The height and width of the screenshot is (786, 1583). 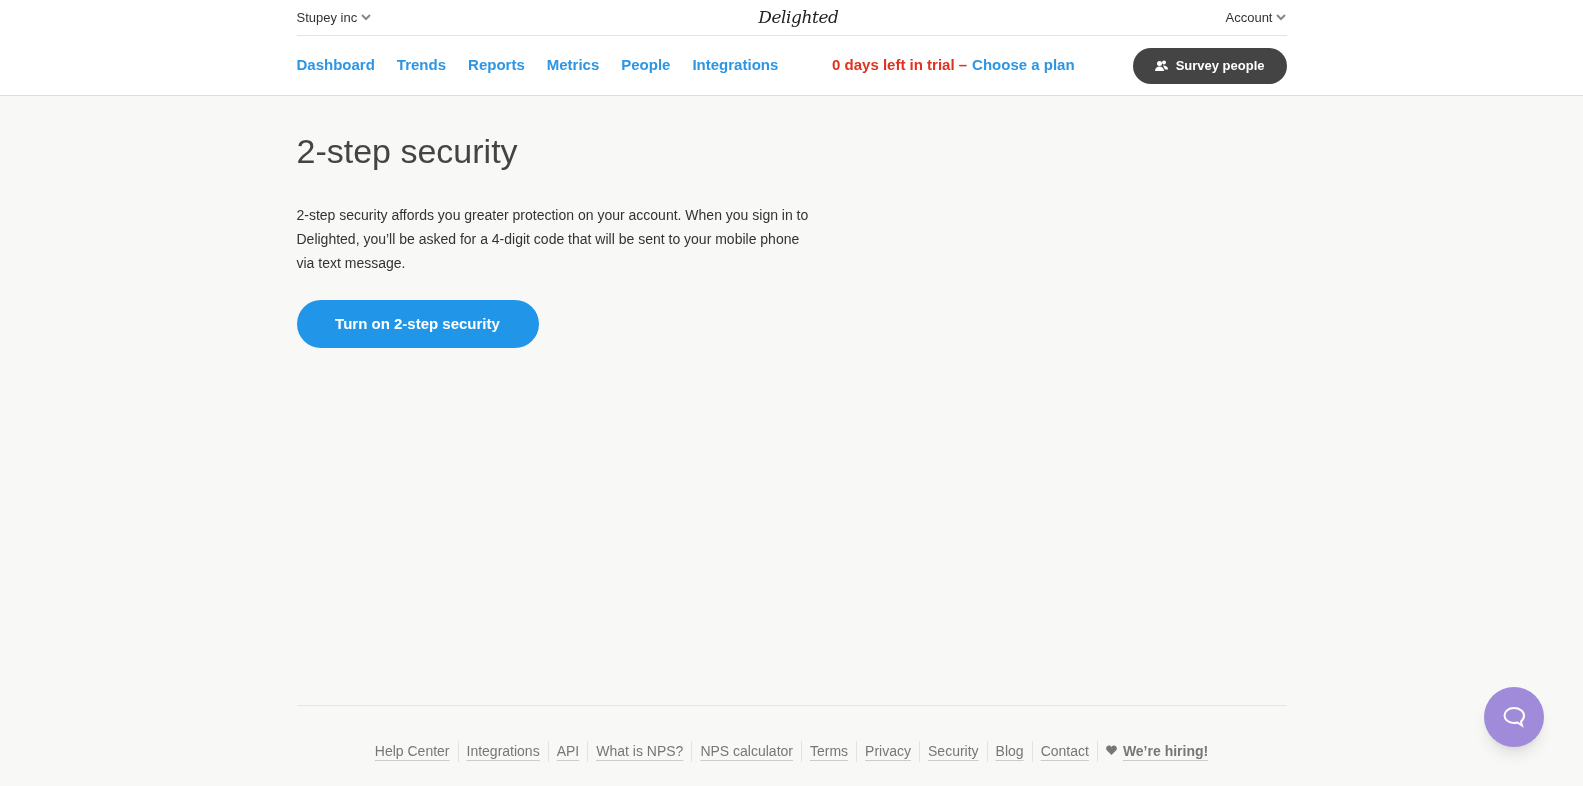 I want to click on nav-link: Metrics, so click(x=573, y=65).